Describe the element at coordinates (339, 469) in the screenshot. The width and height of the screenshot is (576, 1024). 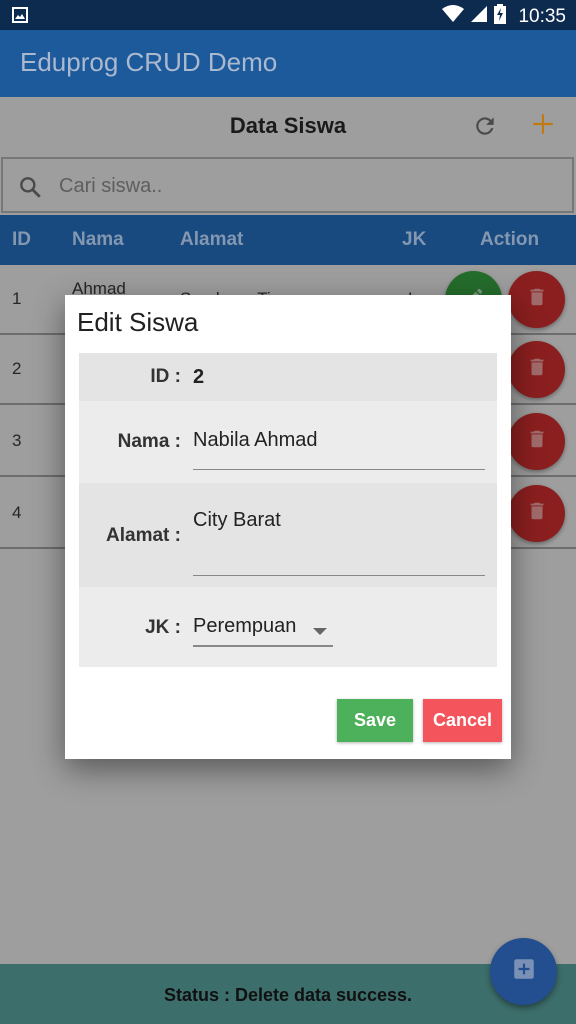
I see `nama-underline` at that location.